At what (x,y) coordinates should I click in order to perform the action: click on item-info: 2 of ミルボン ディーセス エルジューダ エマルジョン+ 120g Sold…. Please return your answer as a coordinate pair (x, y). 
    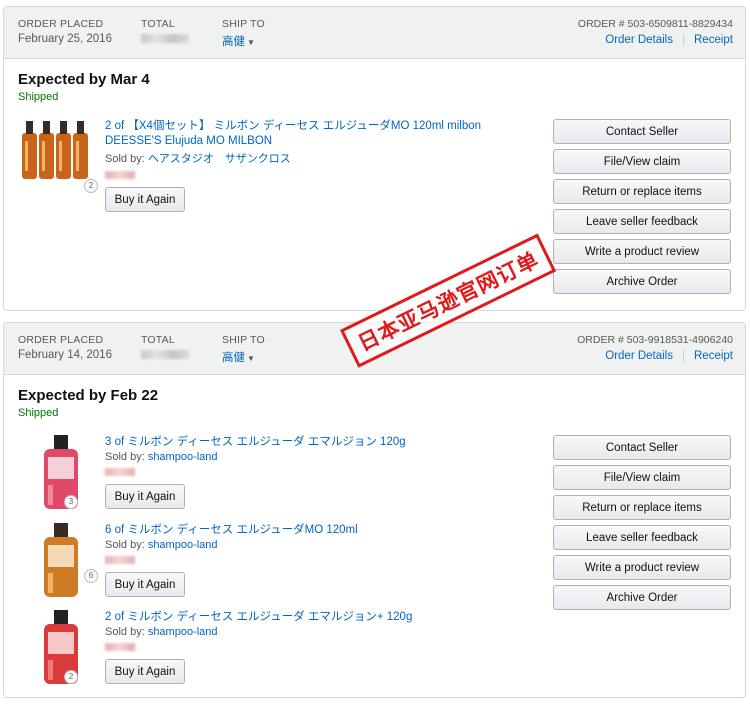
    Looking at the image, I should click on (317, 647).